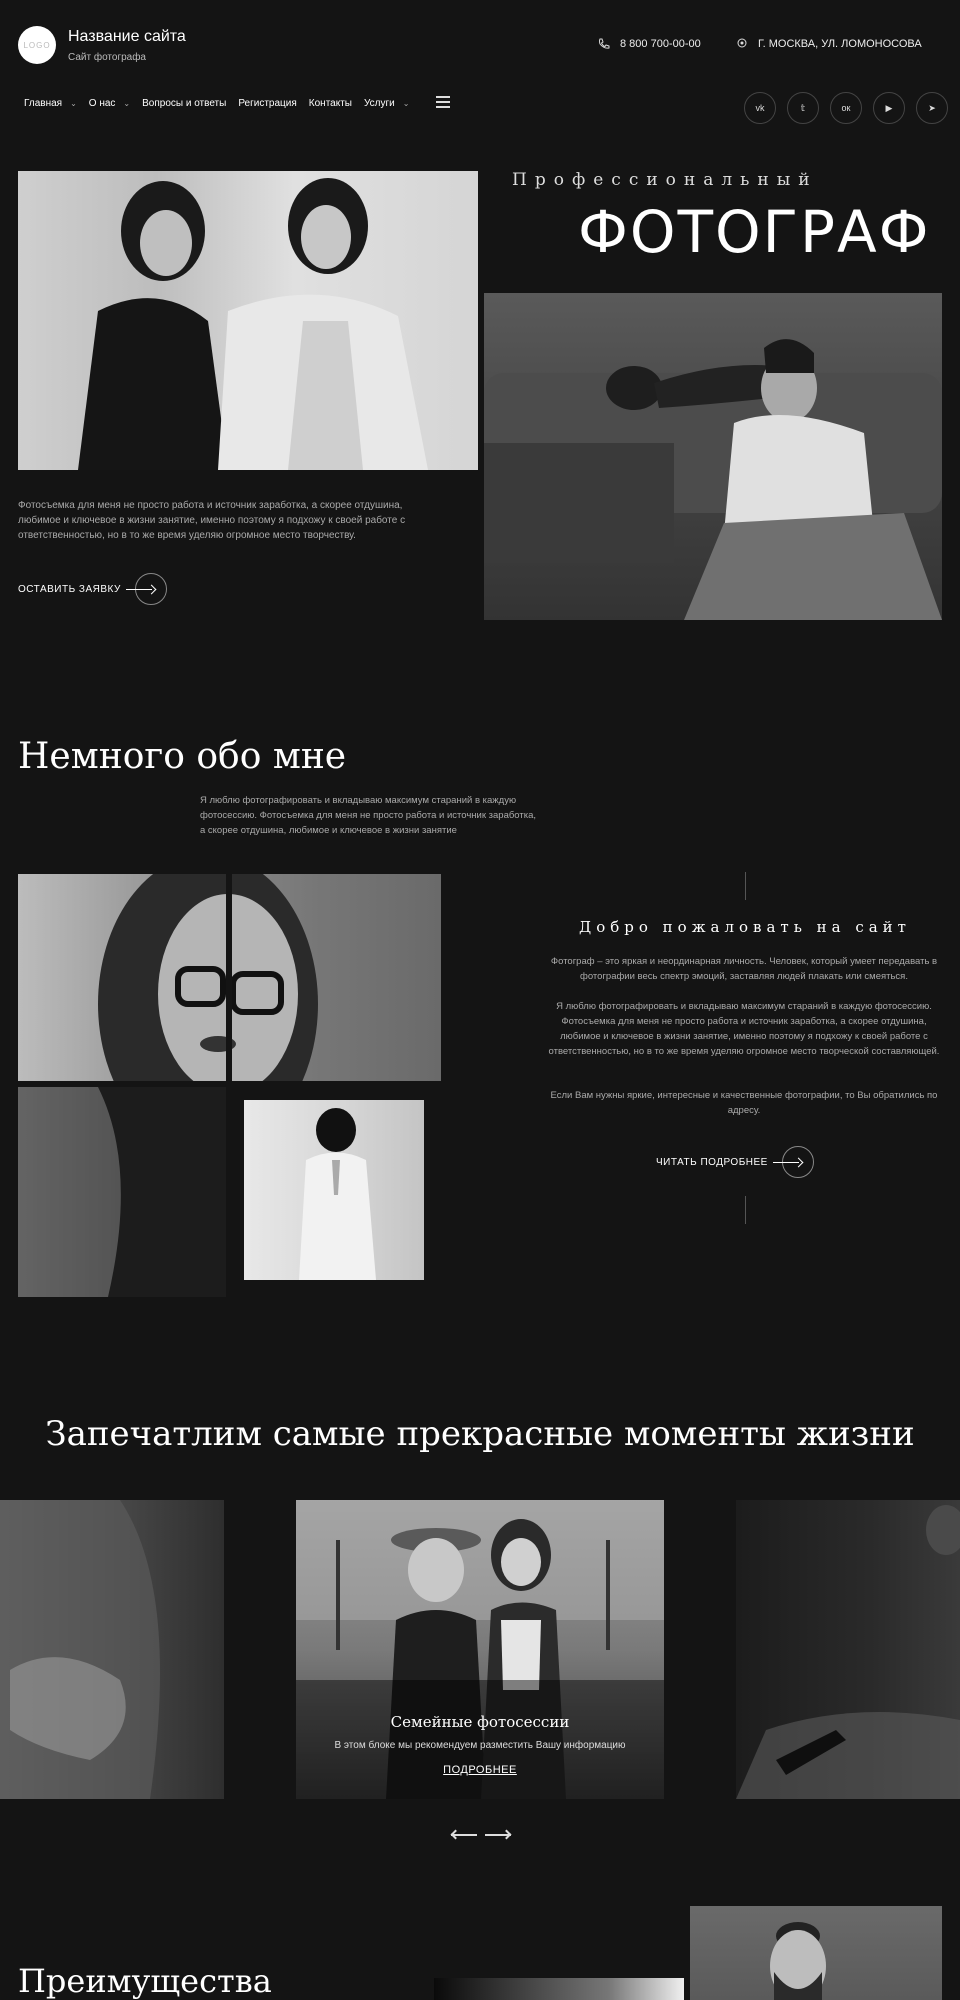 The height and width of the screenshot is (2000, 960). What do you see at coordinates (848, 1649) in the screenshot?
I see `slide-next` at bounding box center [848, 1649].